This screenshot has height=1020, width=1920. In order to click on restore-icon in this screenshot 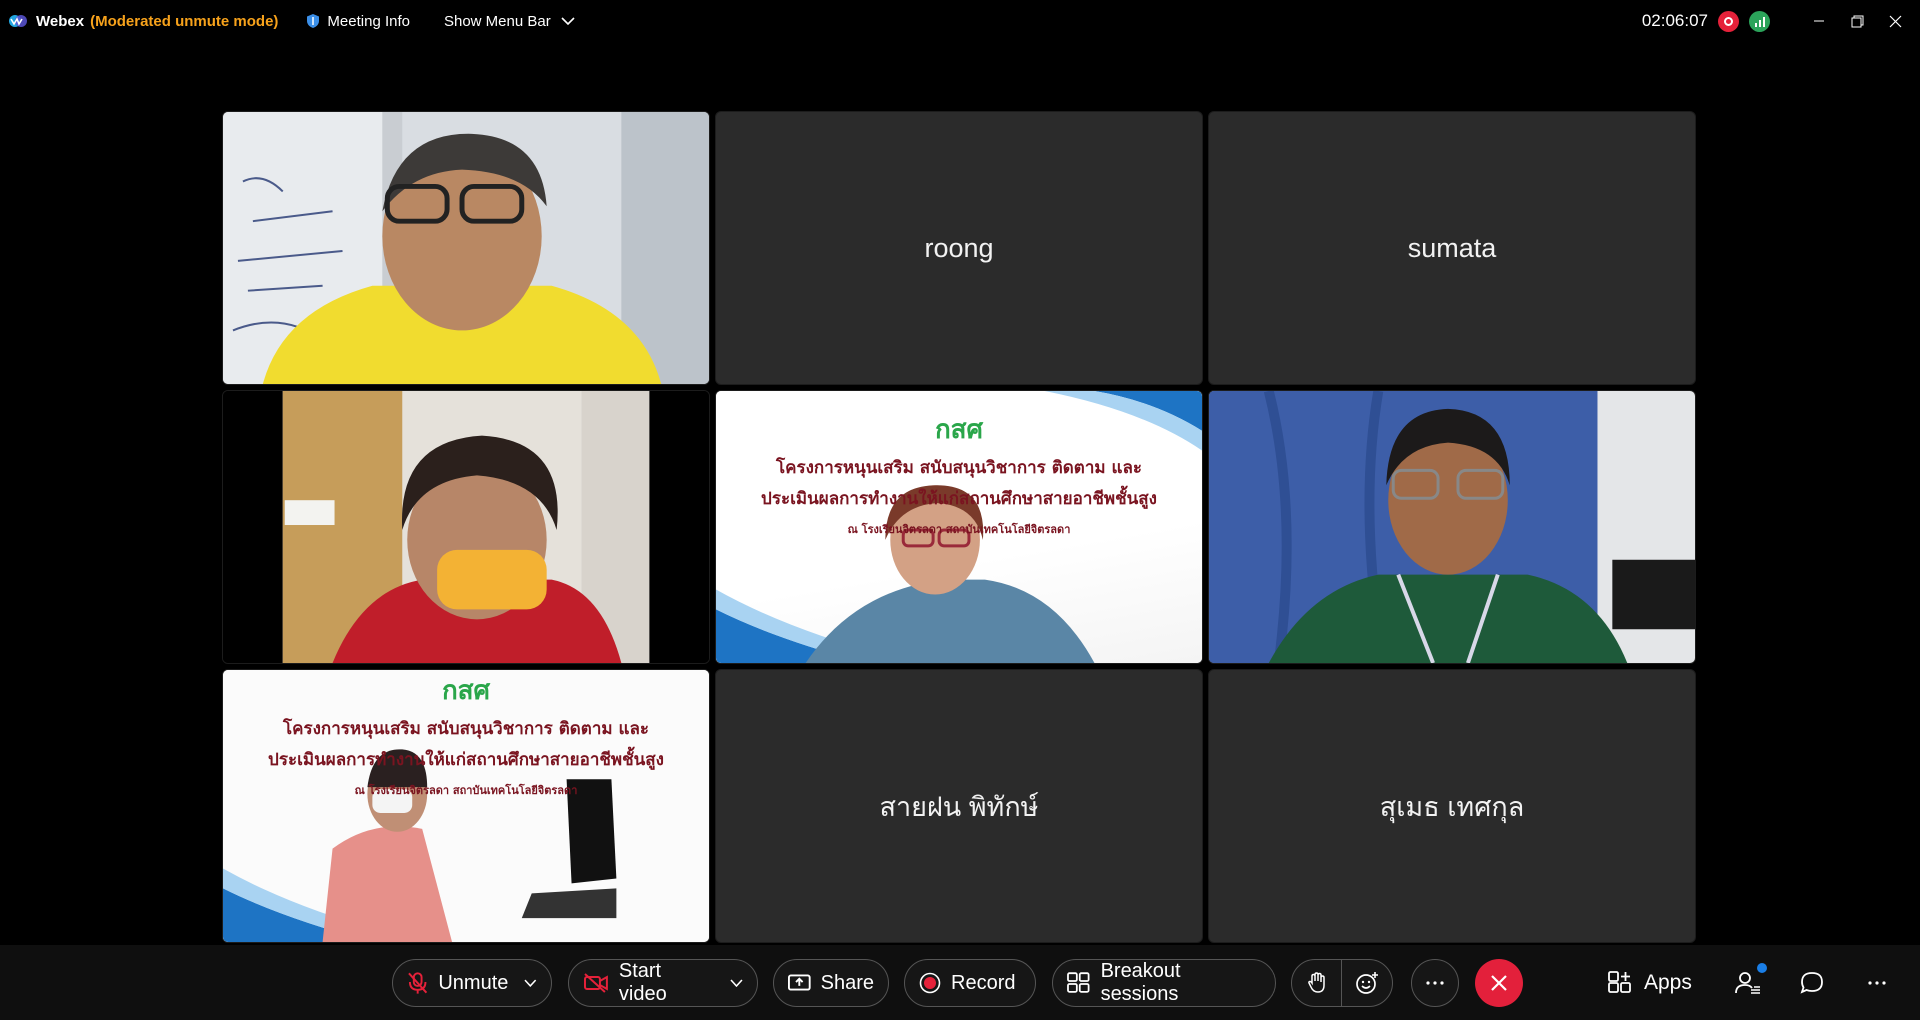, I will do `click(1857, 21)`.